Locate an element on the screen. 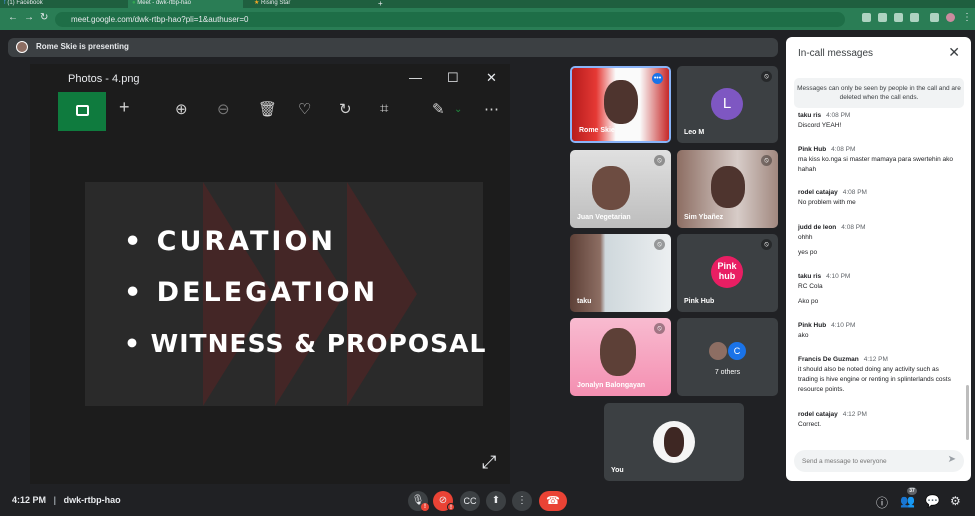  close-icon: ✕ is located at coordinates (954, 52).